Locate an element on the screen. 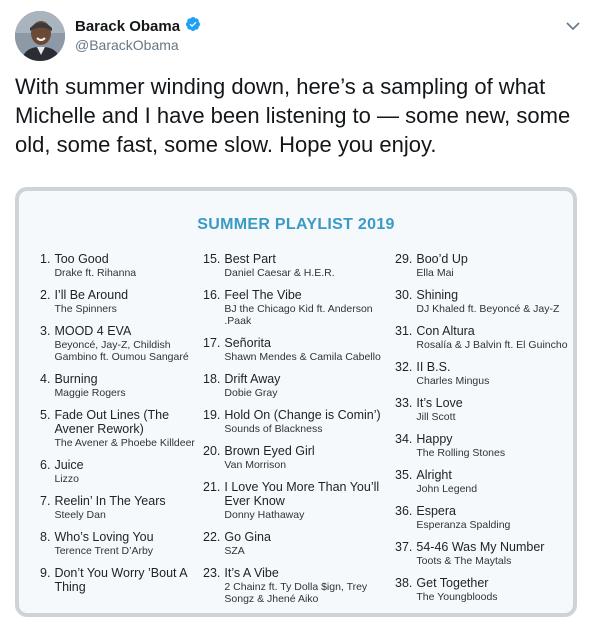 This screenshot has width=594, height=617. playlist-item: 9. Don’t You Worry ’Bout A Thing is located at coordinates (122, 580).